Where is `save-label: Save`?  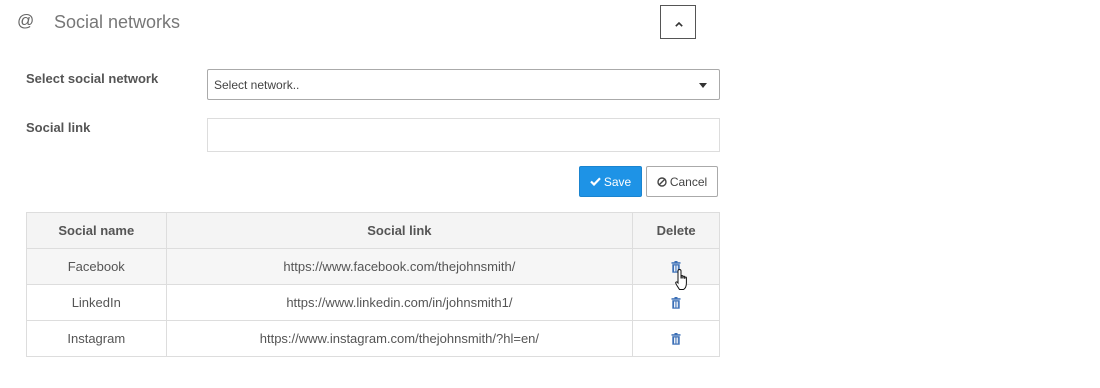
save-label: Save is located at coordinates (617, 181).